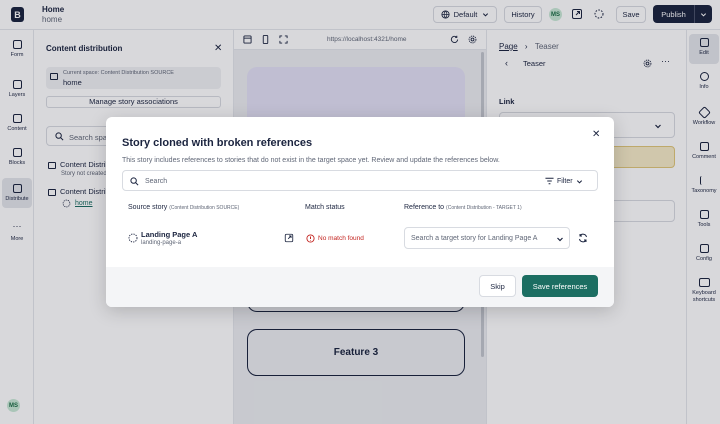 This screenshot has height=424, width=720. I want to click on filter-label: Filter, so click(565, 181).